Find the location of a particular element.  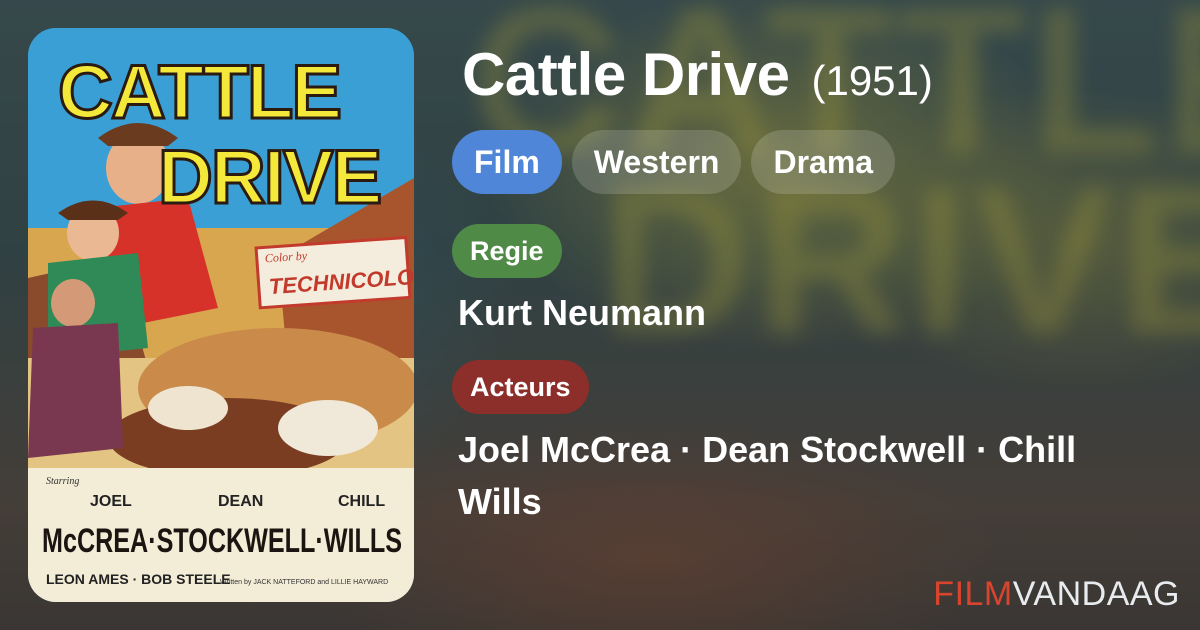

movie-year: (1951) is located at coordinates (872, 80).